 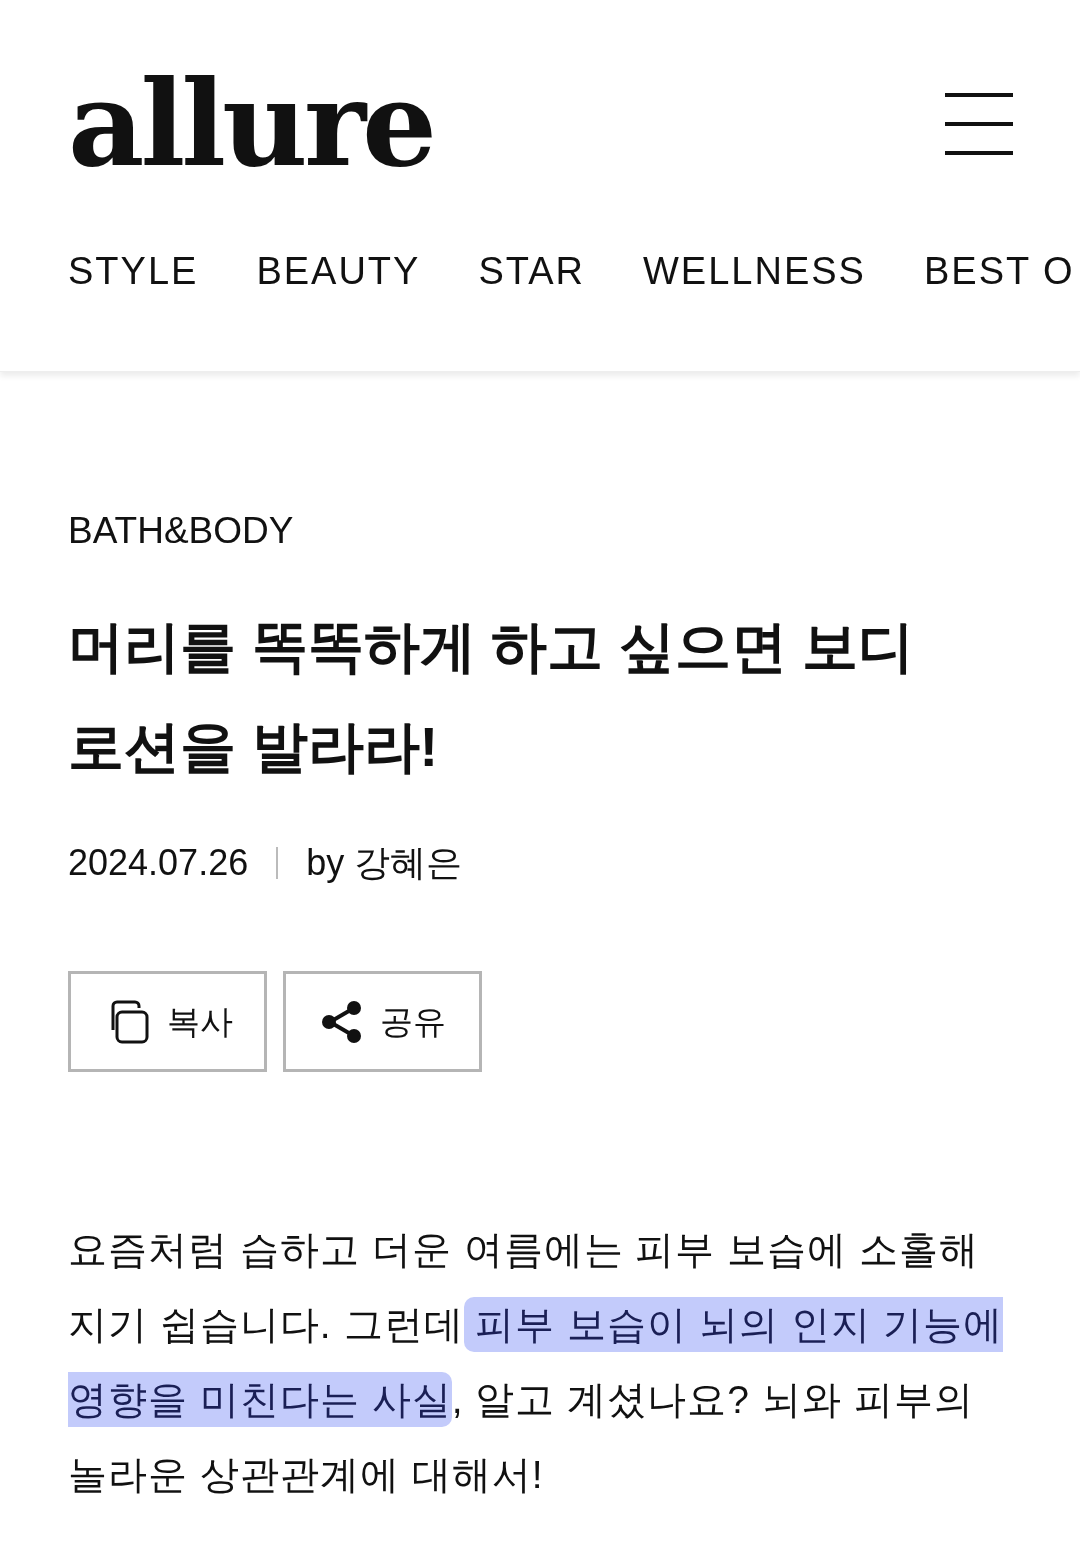 What do you see at coordinates (384, 863) in the screenshot?
I see `author-byline: by 강혜은` at bounding box center [384, 863].